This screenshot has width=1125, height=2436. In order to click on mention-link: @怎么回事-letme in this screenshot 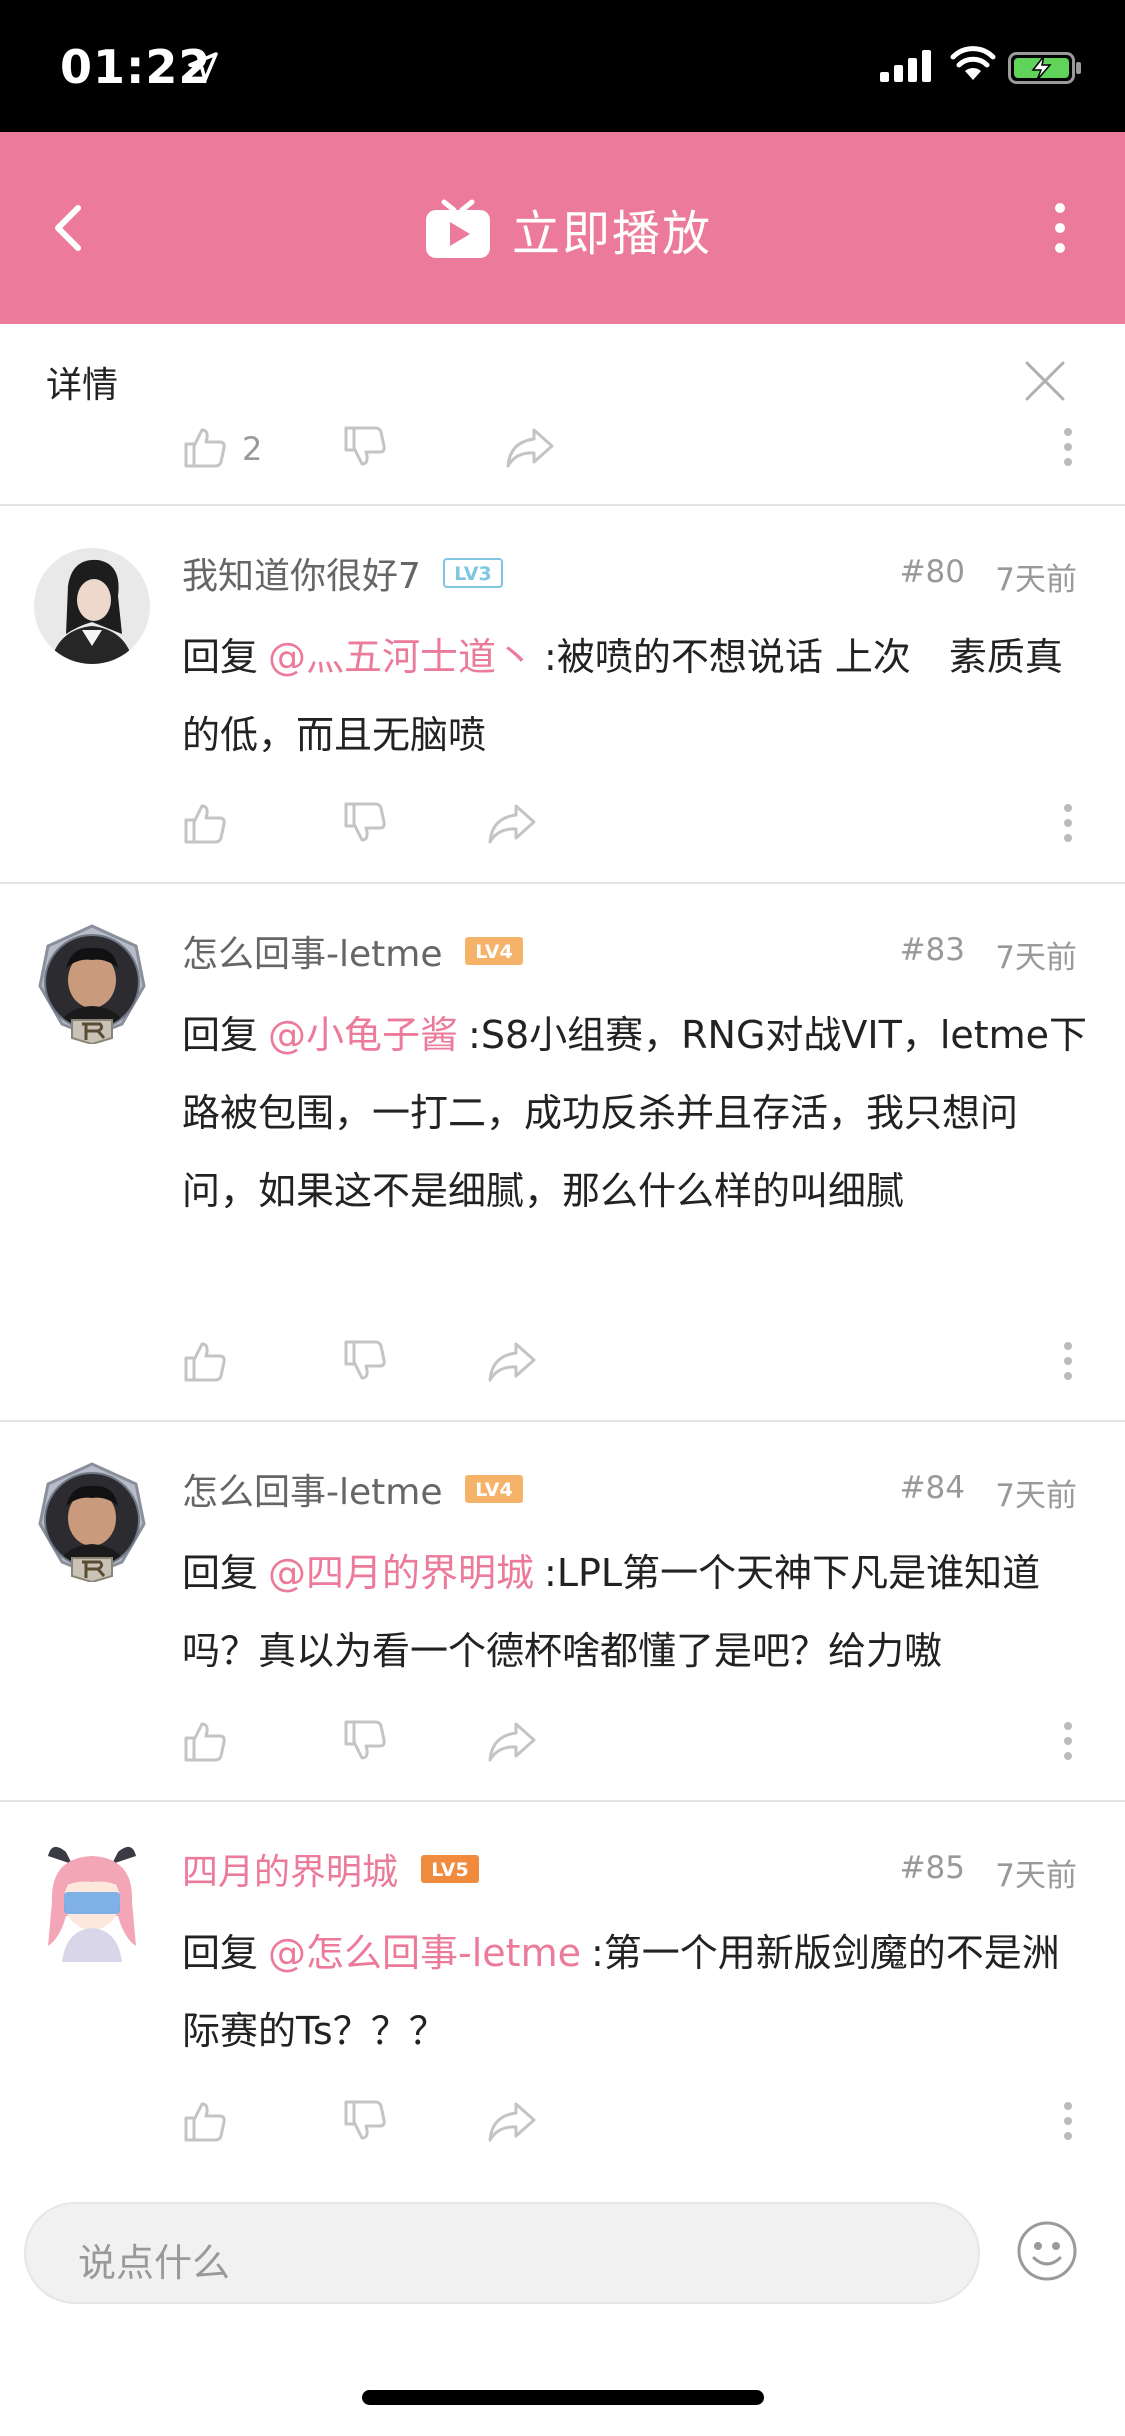, I will do `click(424, 1953)`.